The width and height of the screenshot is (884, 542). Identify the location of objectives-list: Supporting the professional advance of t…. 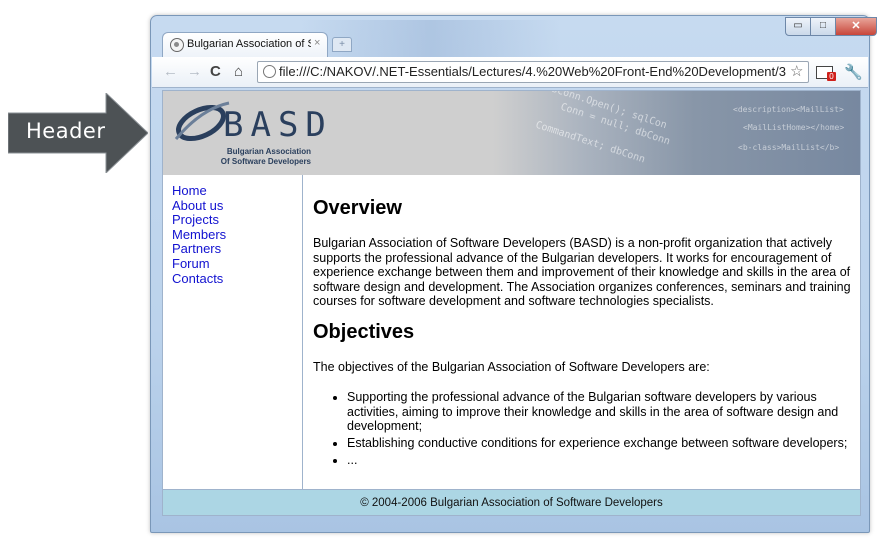
(595, 430).